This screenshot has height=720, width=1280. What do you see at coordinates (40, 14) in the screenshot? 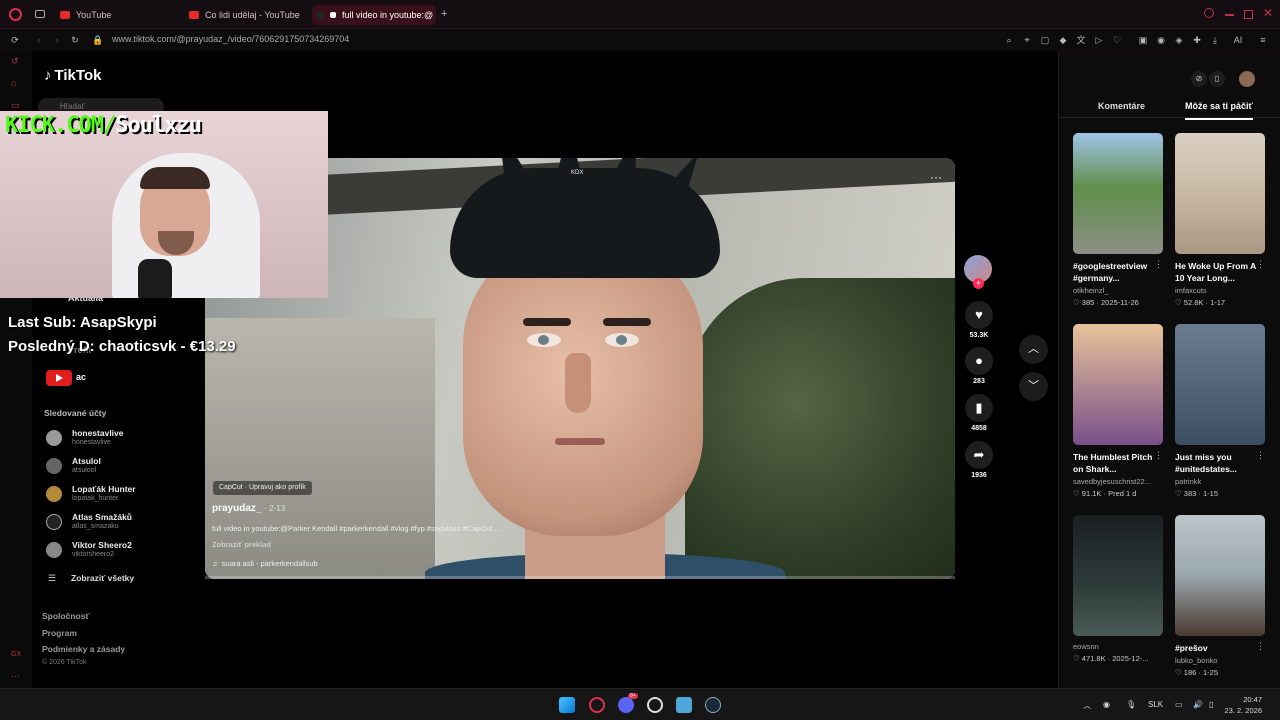
I see `tab-overview-icon` at bounding box center [40, 14].